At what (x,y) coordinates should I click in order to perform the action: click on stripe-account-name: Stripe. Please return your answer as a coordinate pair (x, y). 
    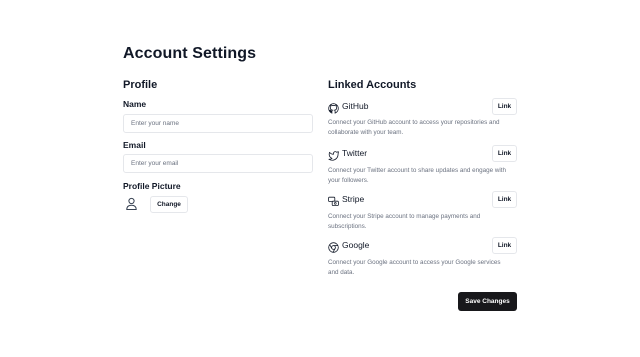
    Looking at the image, I should click on (353, 199).